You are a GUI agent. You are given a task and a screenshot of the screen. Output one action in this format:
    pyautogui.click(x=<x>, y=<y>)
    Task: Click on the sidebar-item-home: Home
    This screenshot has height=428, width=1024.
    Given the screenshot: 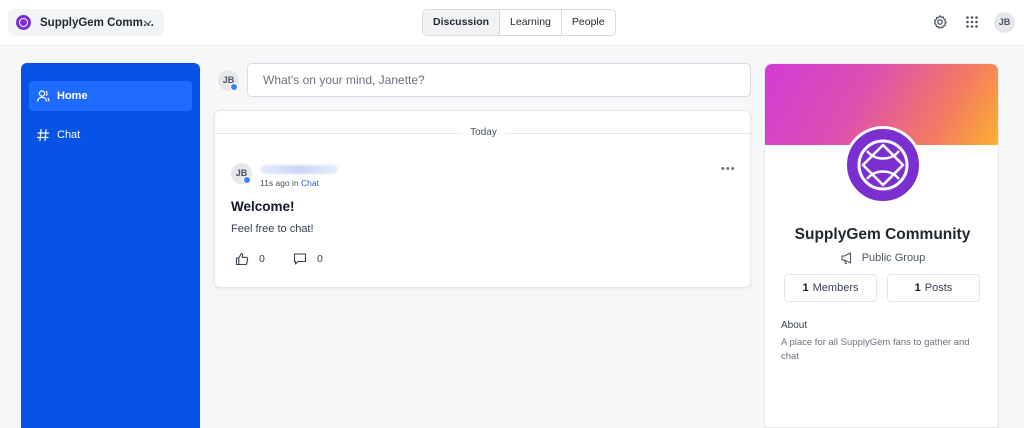 What is the action you would take?
    pyautogui.click(x=110, y=96)
    